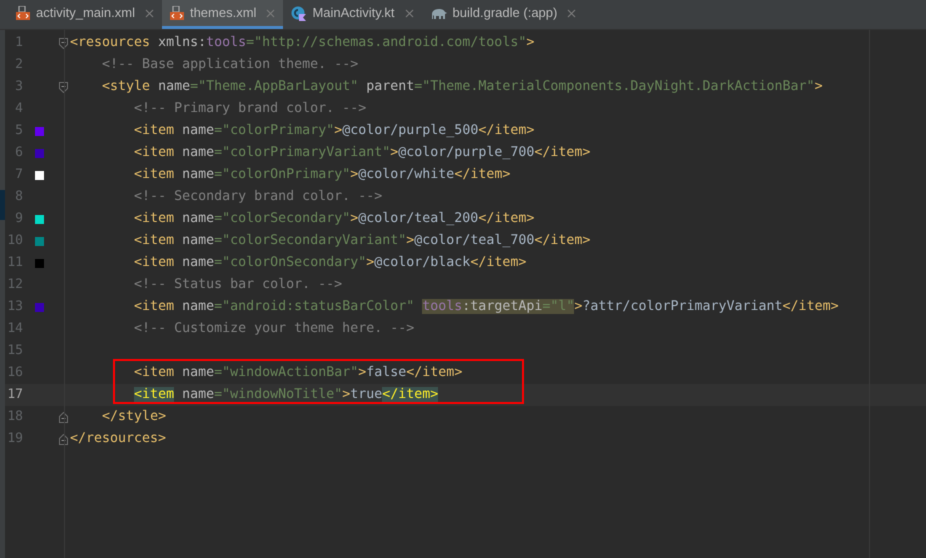 Image resolution: width=926 pixels, height=558 pixels. What do you see at coordinates (14, 373) in the screenshot?
I see `line-number: 16` at bounding box center [14, 373].